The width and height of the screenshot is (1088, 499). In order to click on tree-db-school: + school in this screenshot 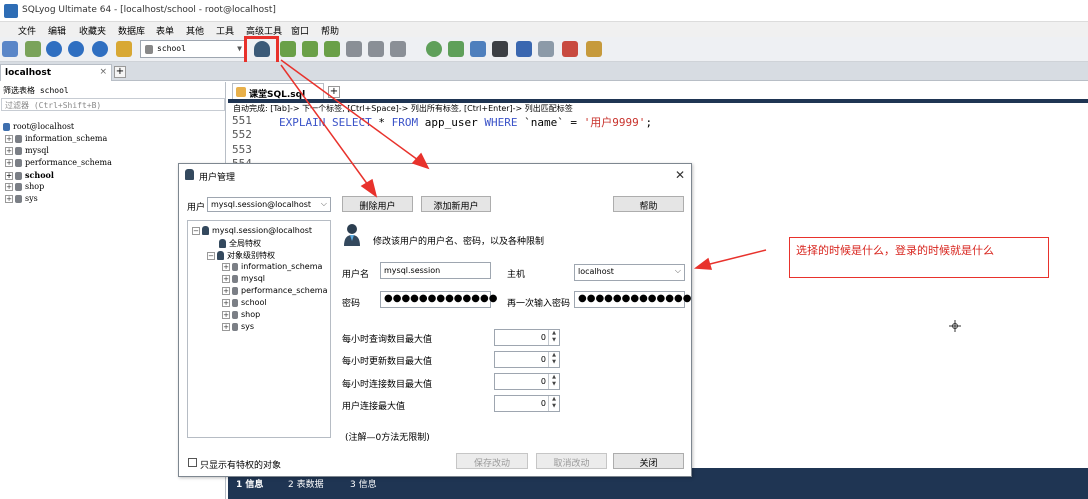, I will do `click(244, 302)`.